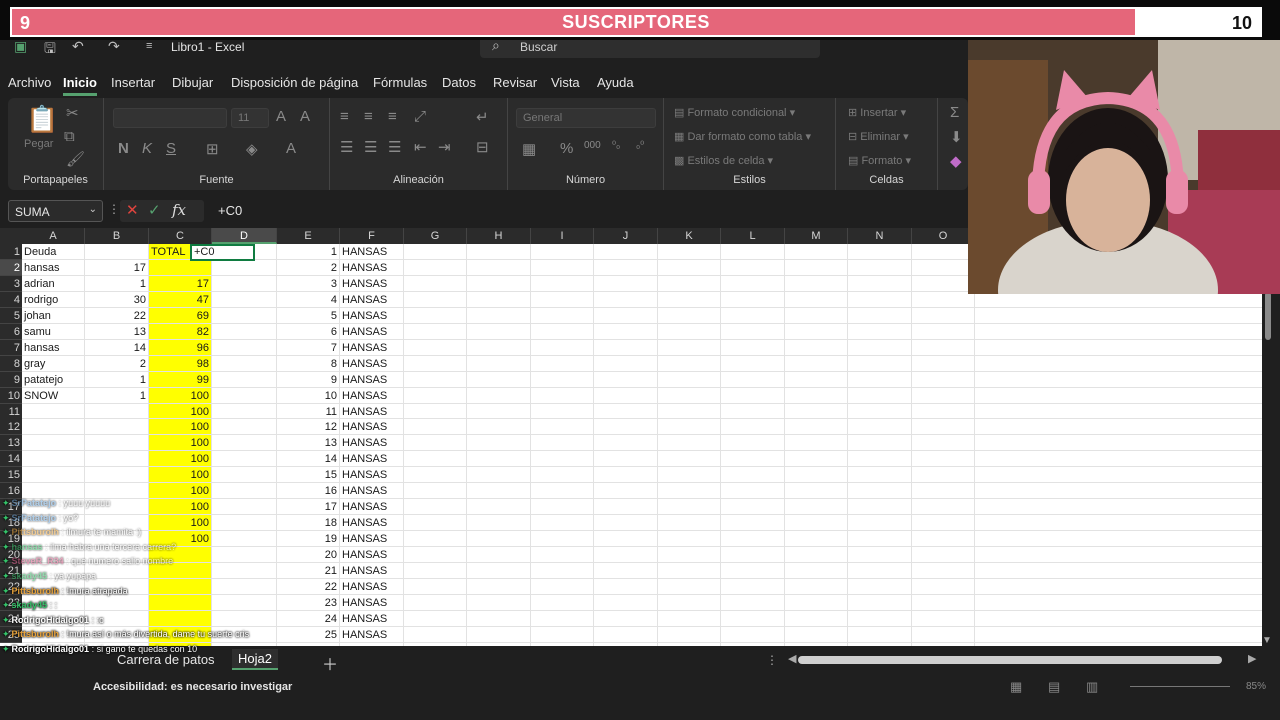 The width and height of the screenshot is (1280, 720). Describe the element at coordinates (372, 412) in the screenshot. I see `cell-f11: HANSAS` at that location.